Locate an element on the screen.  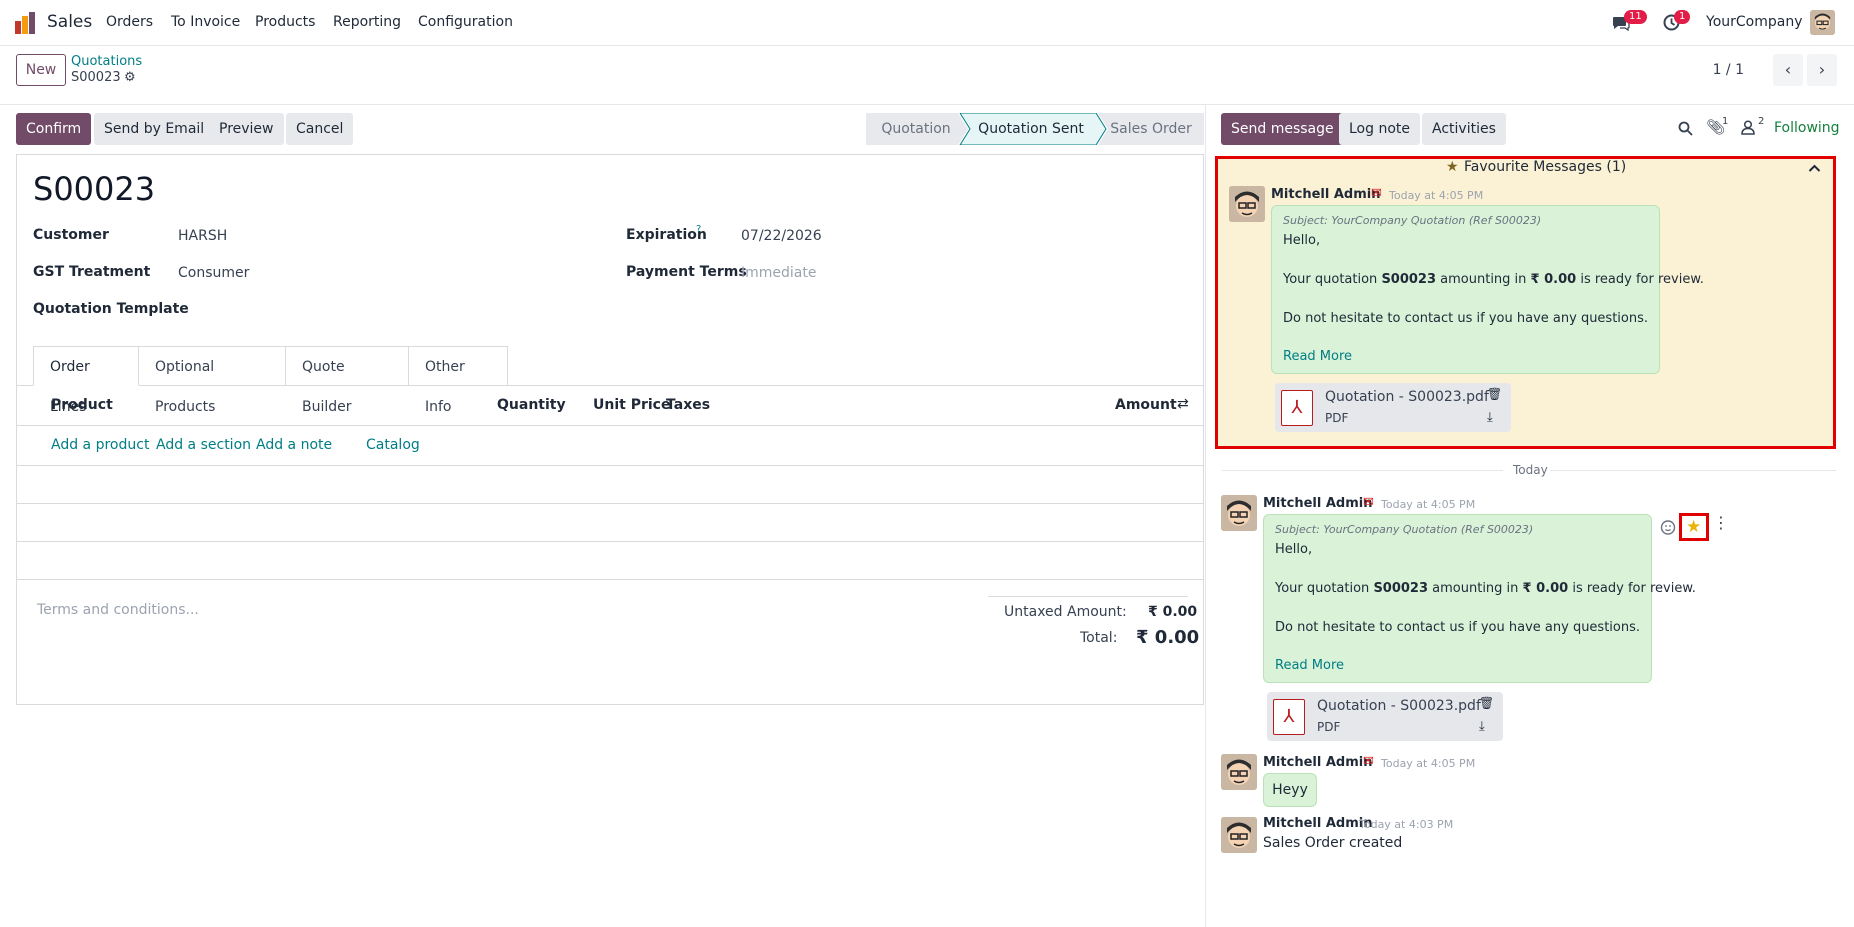
chatter-divider is located at coordinates (1205, 515).